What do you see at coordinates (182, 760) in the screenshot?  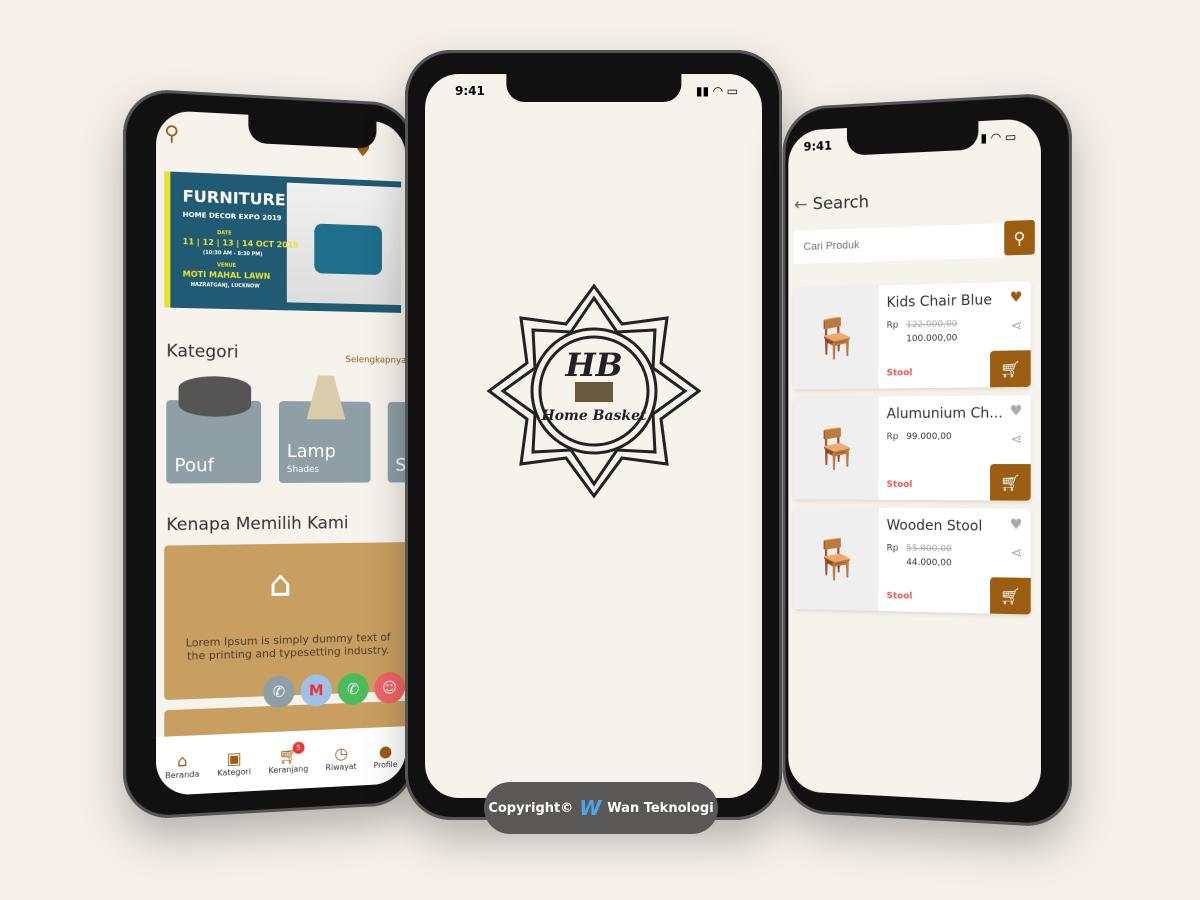 I see `home-icon: ⌂` at bounding box center [182, 760].